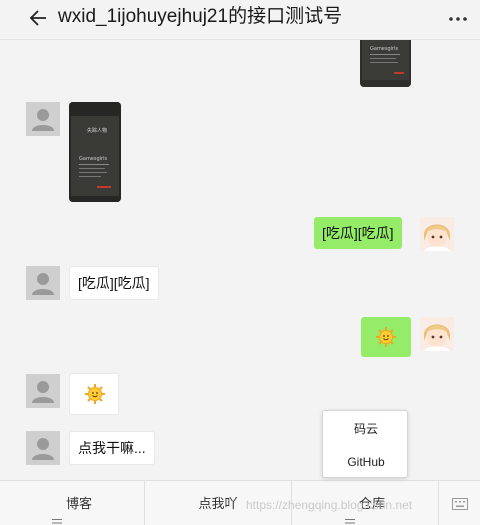 The width and height of the screenshot is (480, 525). I want to click on menu-item-gitee: 码云, so click(366, 429).